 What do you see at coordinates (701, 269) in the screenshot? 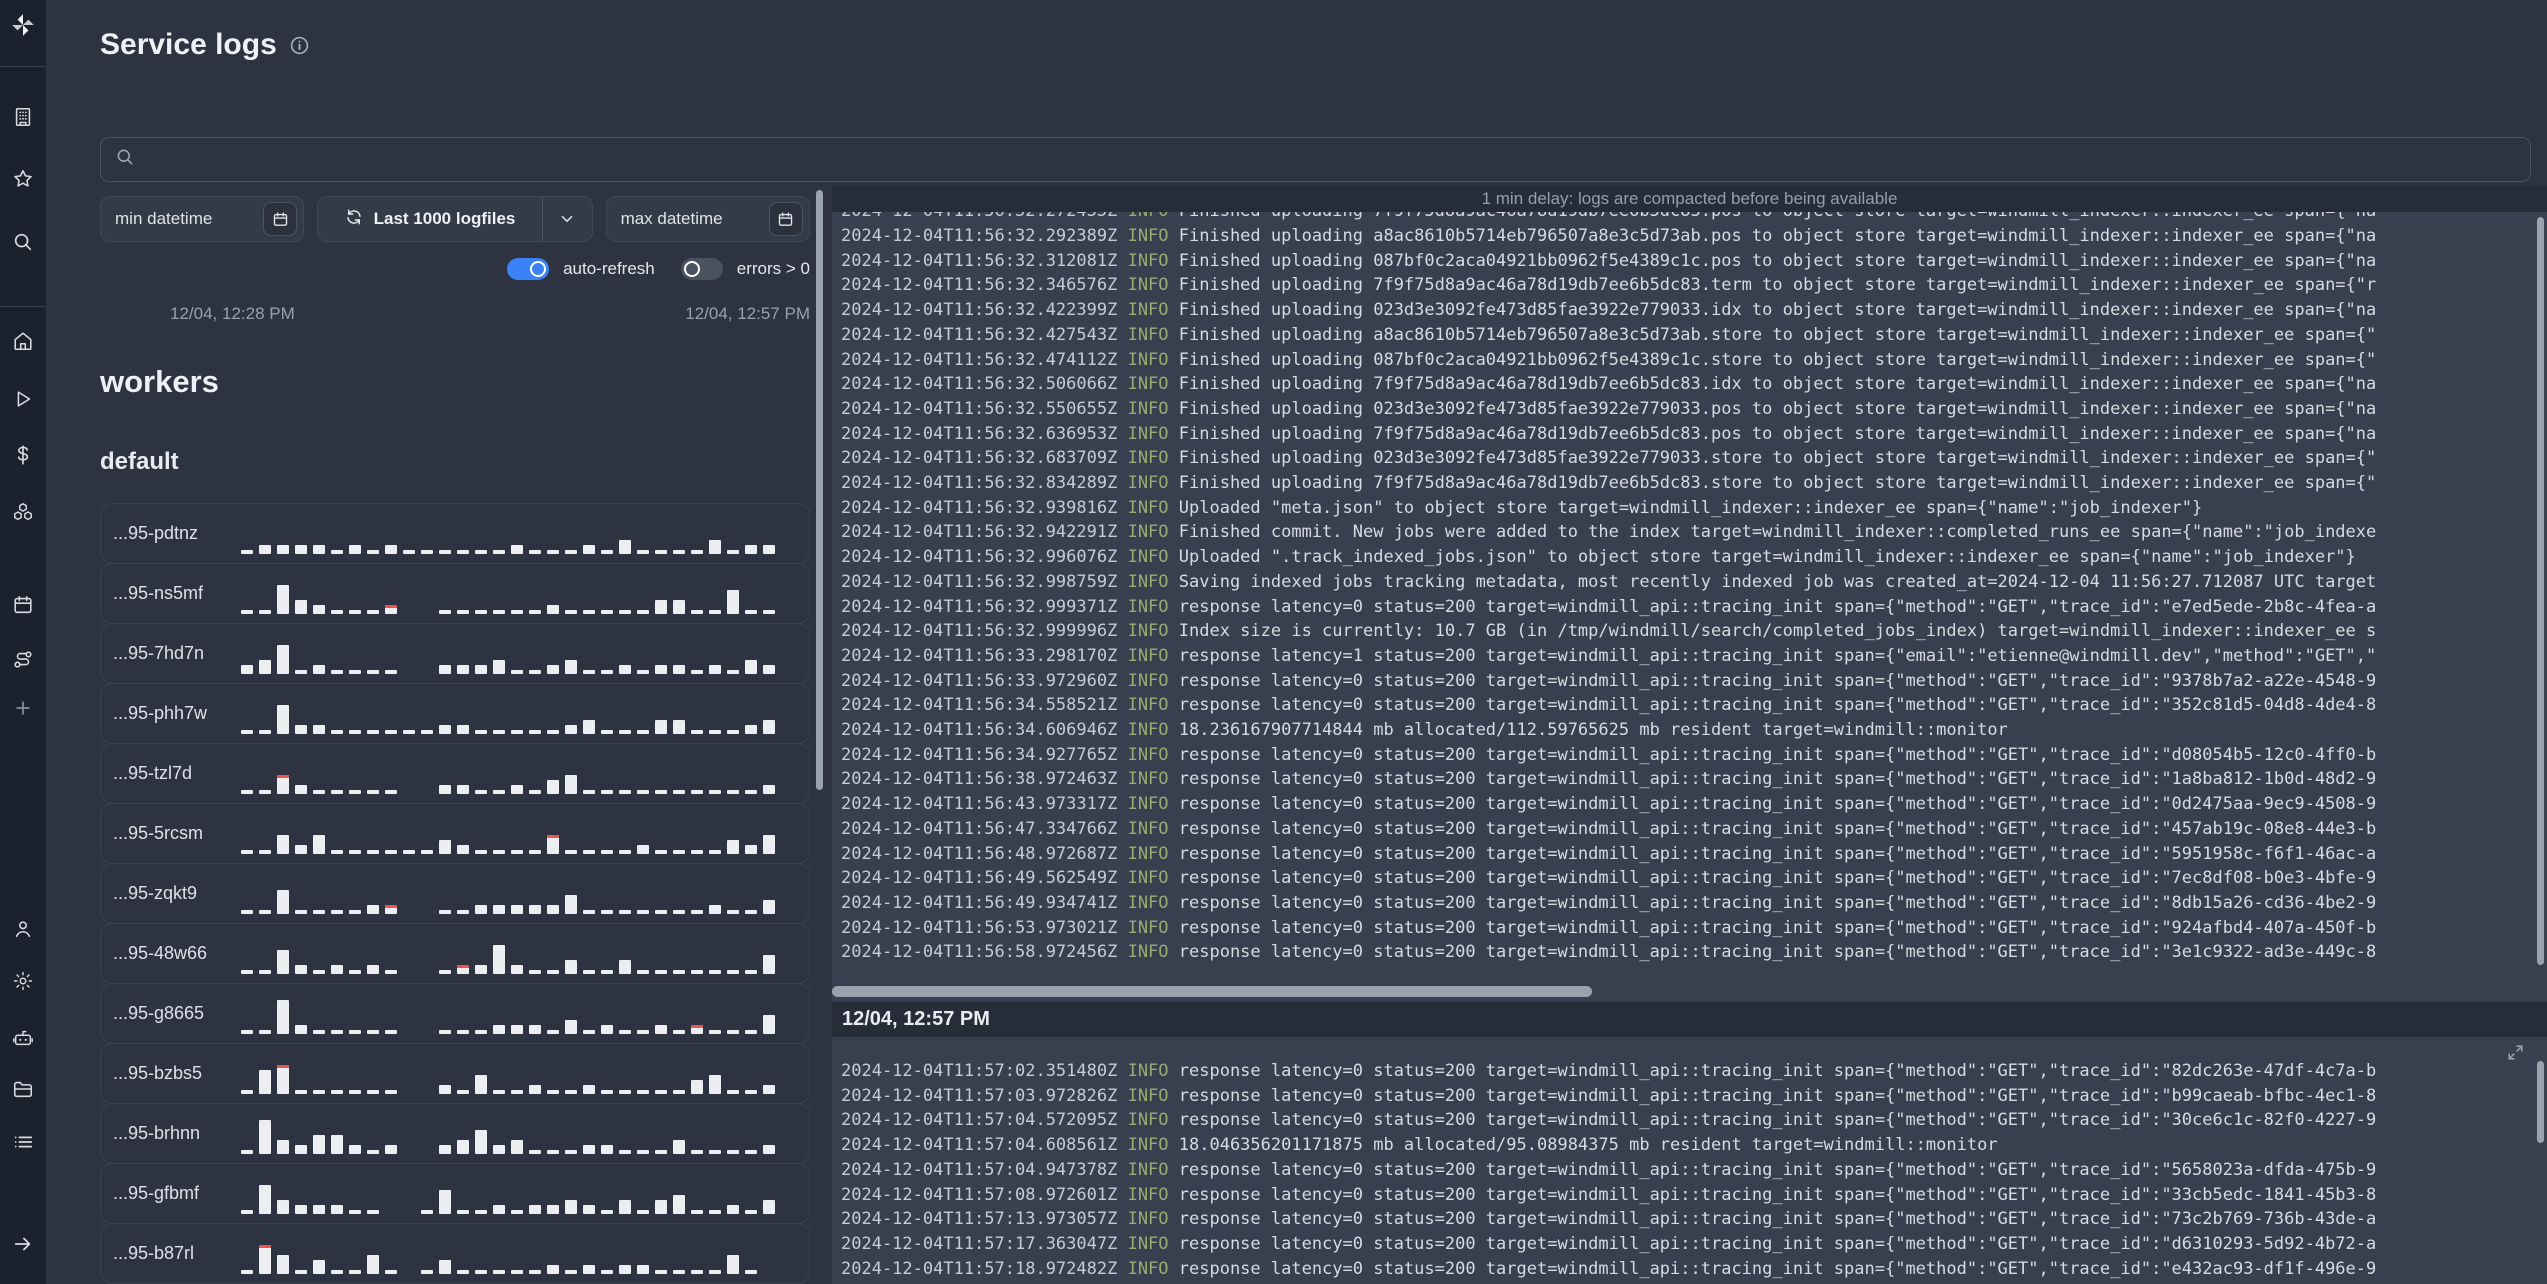
I see `errors-only-toggle` at bounding box center [701, 269].